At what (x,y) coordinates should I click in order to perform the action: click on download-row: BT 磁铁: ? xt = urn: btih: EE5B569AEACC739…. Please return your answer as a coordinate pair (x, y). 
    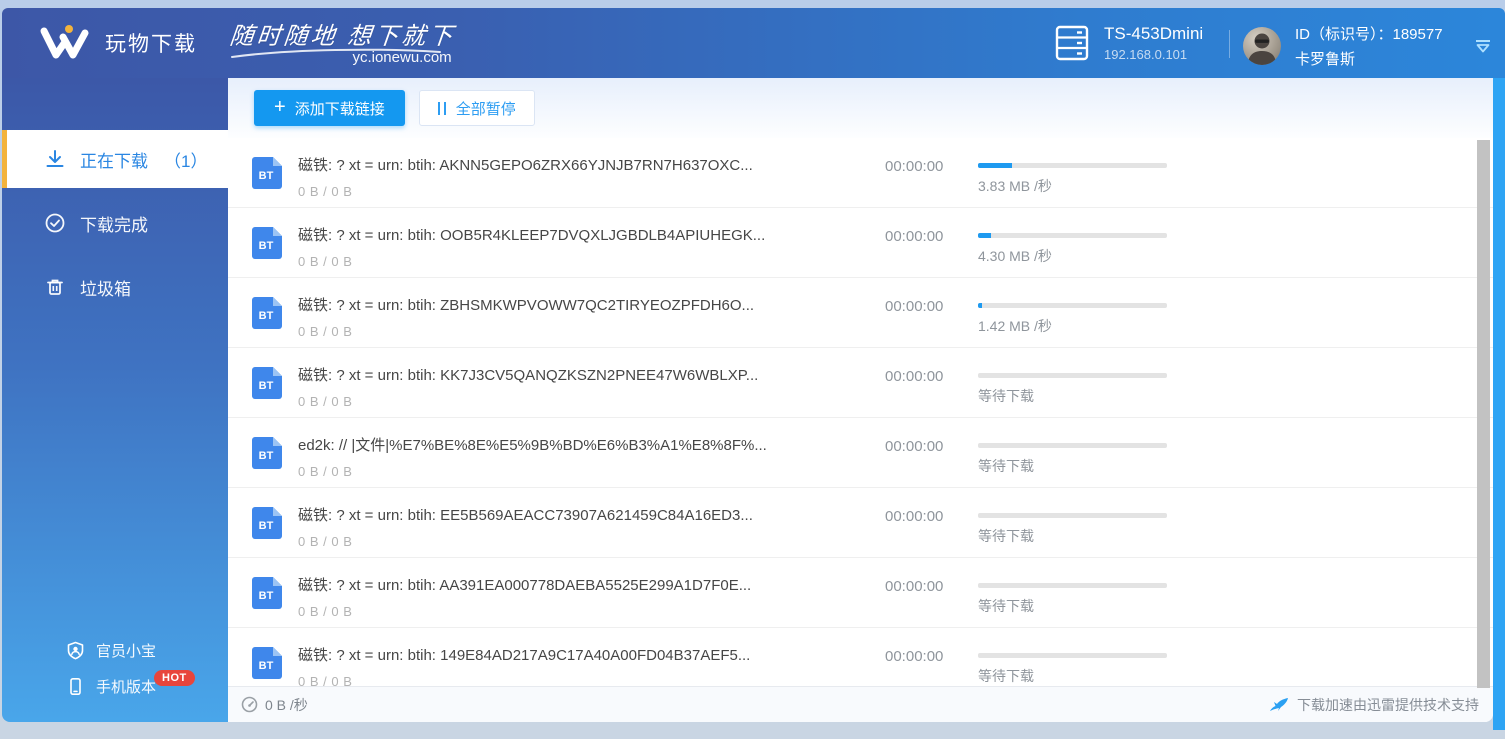
    Looking at the image, I should click on (860, 523).